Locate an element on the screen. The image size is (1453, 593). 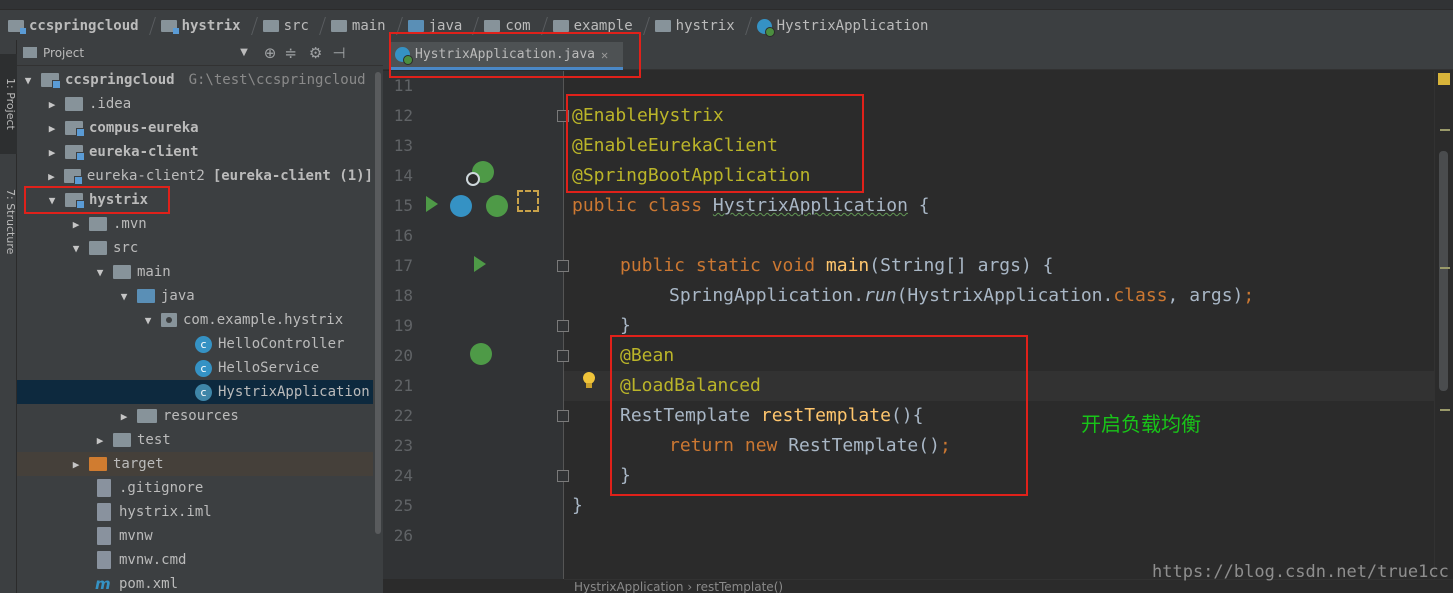
tree-item-pom-xml: m pom.xml is located at coordinates (195, 582).